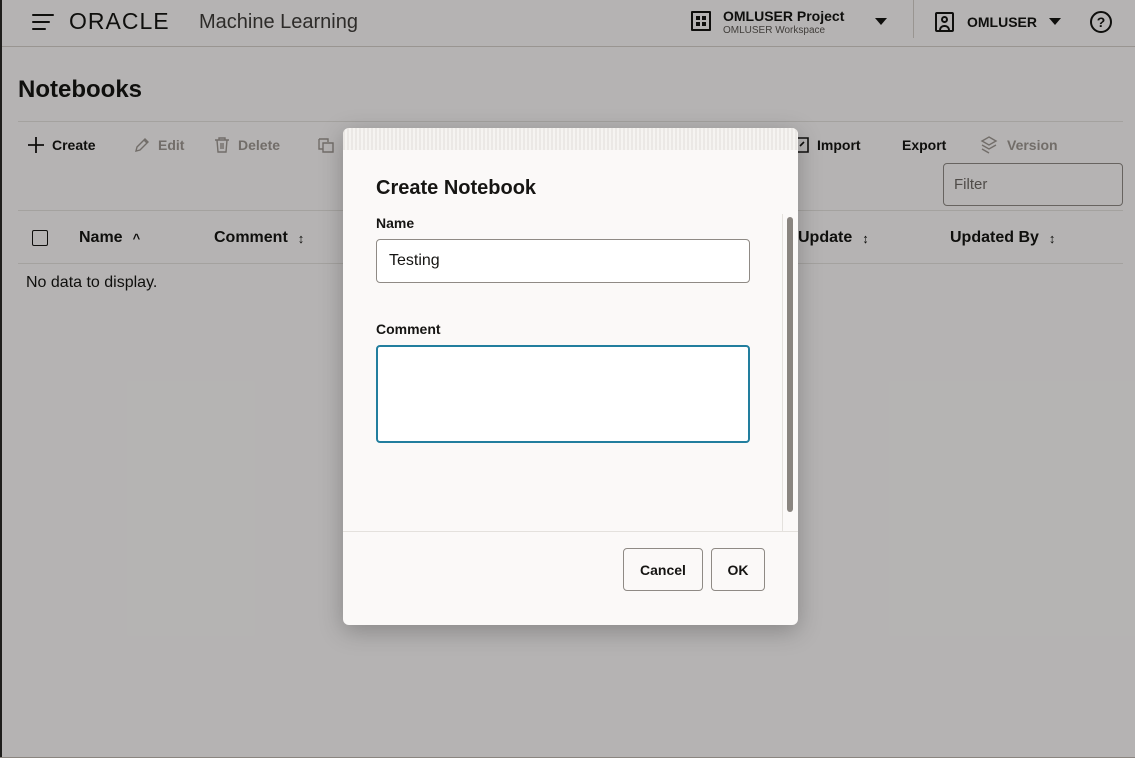 This screenshot has width=1135, height=765. I want to click on name-field-label: Name, so click(395, 223).